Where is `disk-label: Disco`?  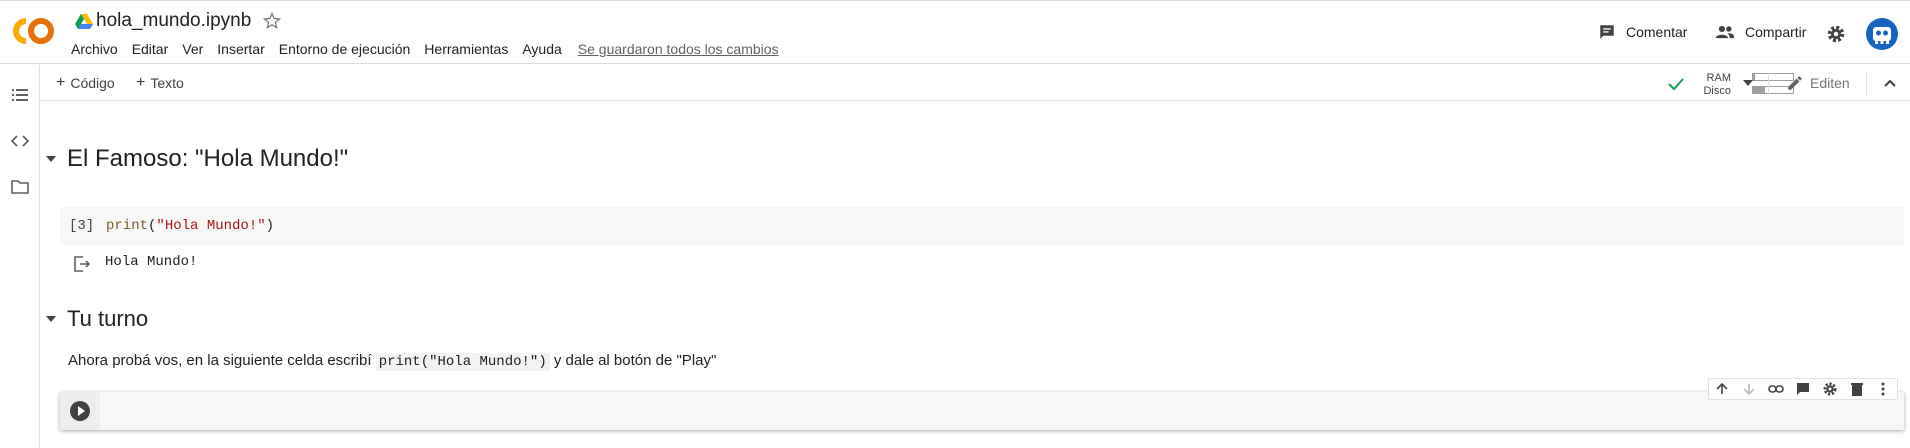
disk-label: Disco is located at coordinates (1717, 91).